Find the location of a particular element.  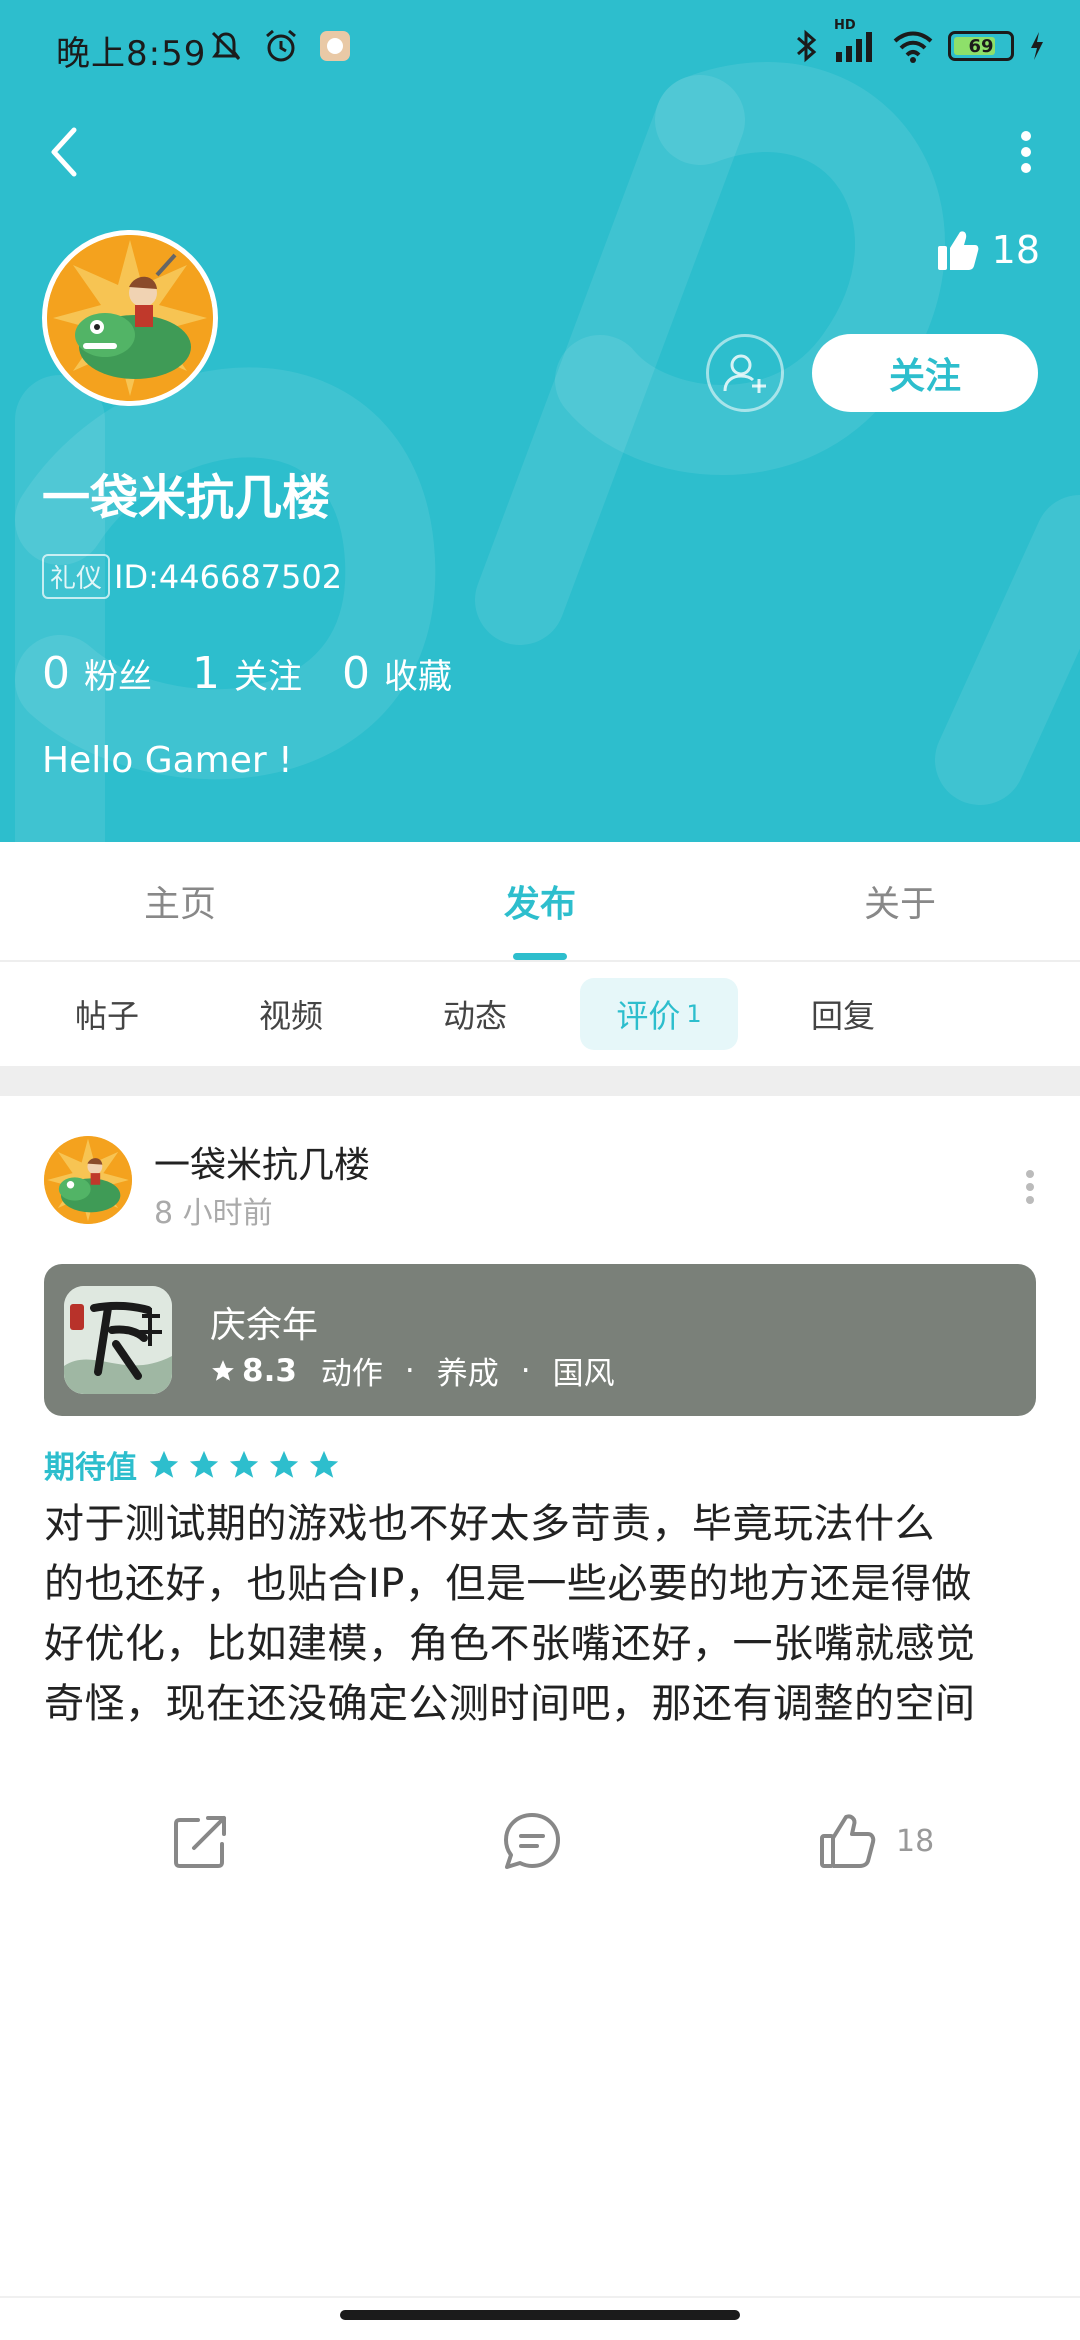

rating-label: 期待值 is located at coordinates (90, 1468).